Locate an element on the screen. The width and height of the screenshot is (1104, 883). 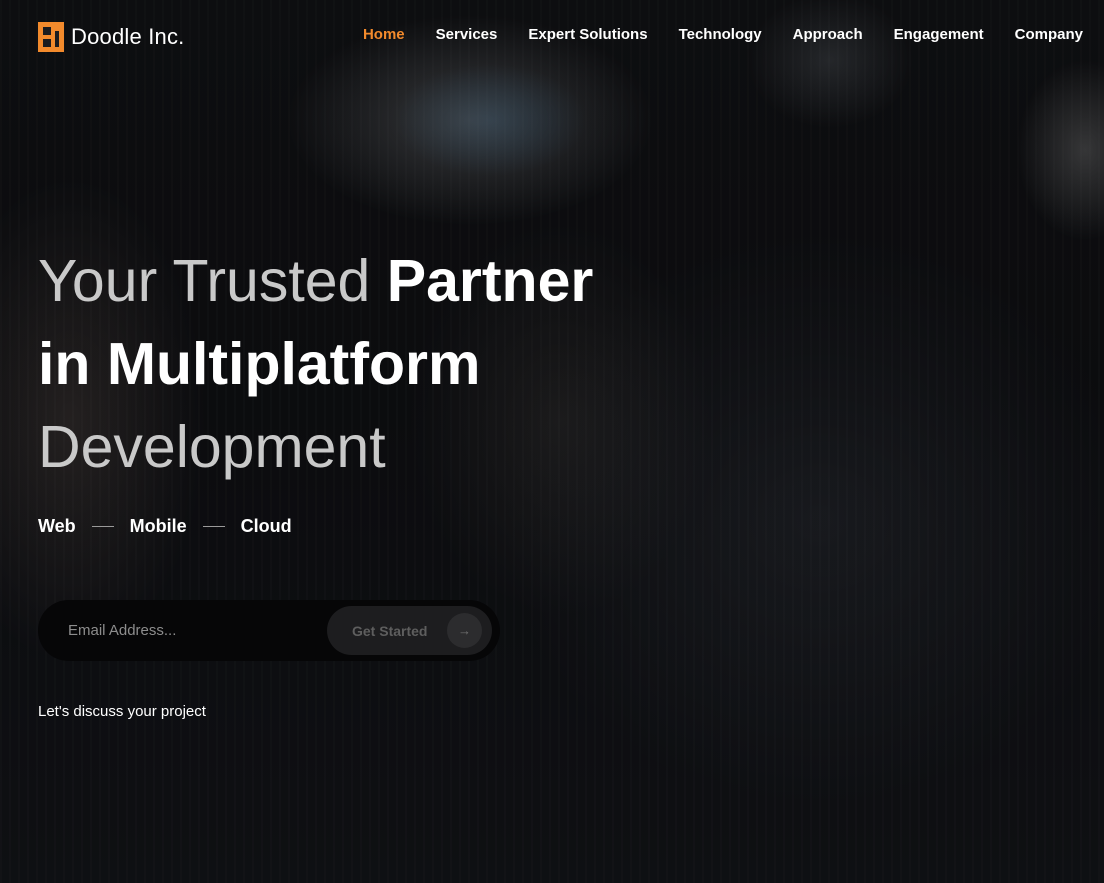
doodle-logo-icon is located at coordinates (51, 37).